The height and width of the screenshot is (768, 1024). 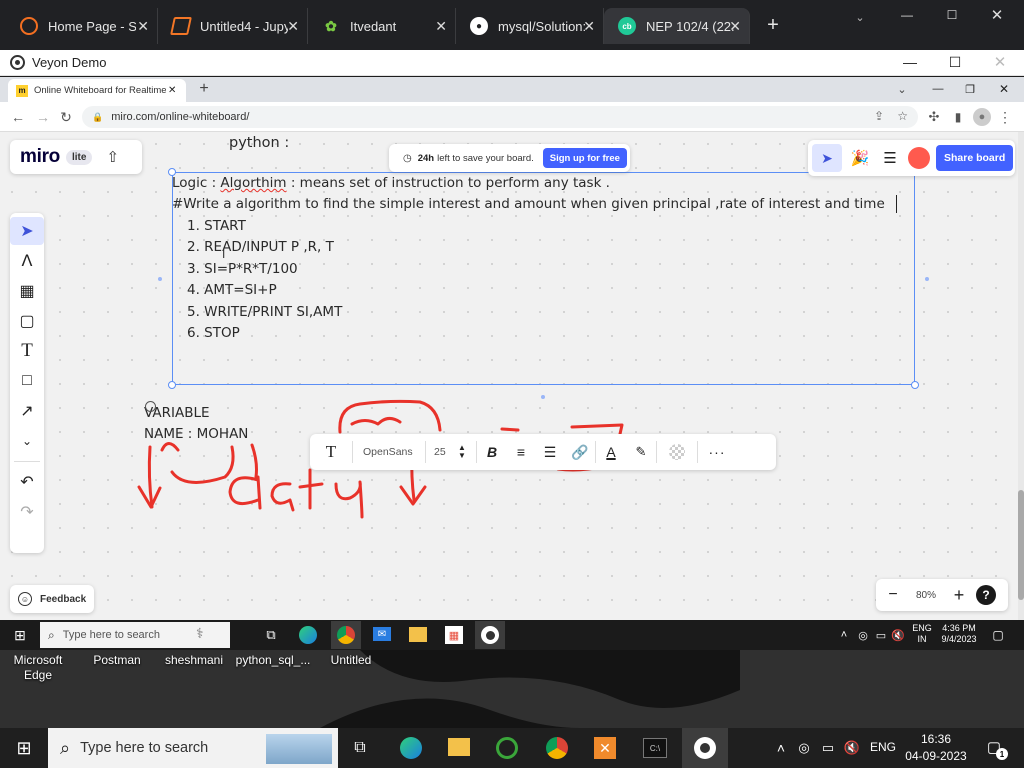 What do you see at coordinates (827, 158) in the screenshot?
I see `reactions-cursor-icon: ➤` at bounding box center [827, 158].